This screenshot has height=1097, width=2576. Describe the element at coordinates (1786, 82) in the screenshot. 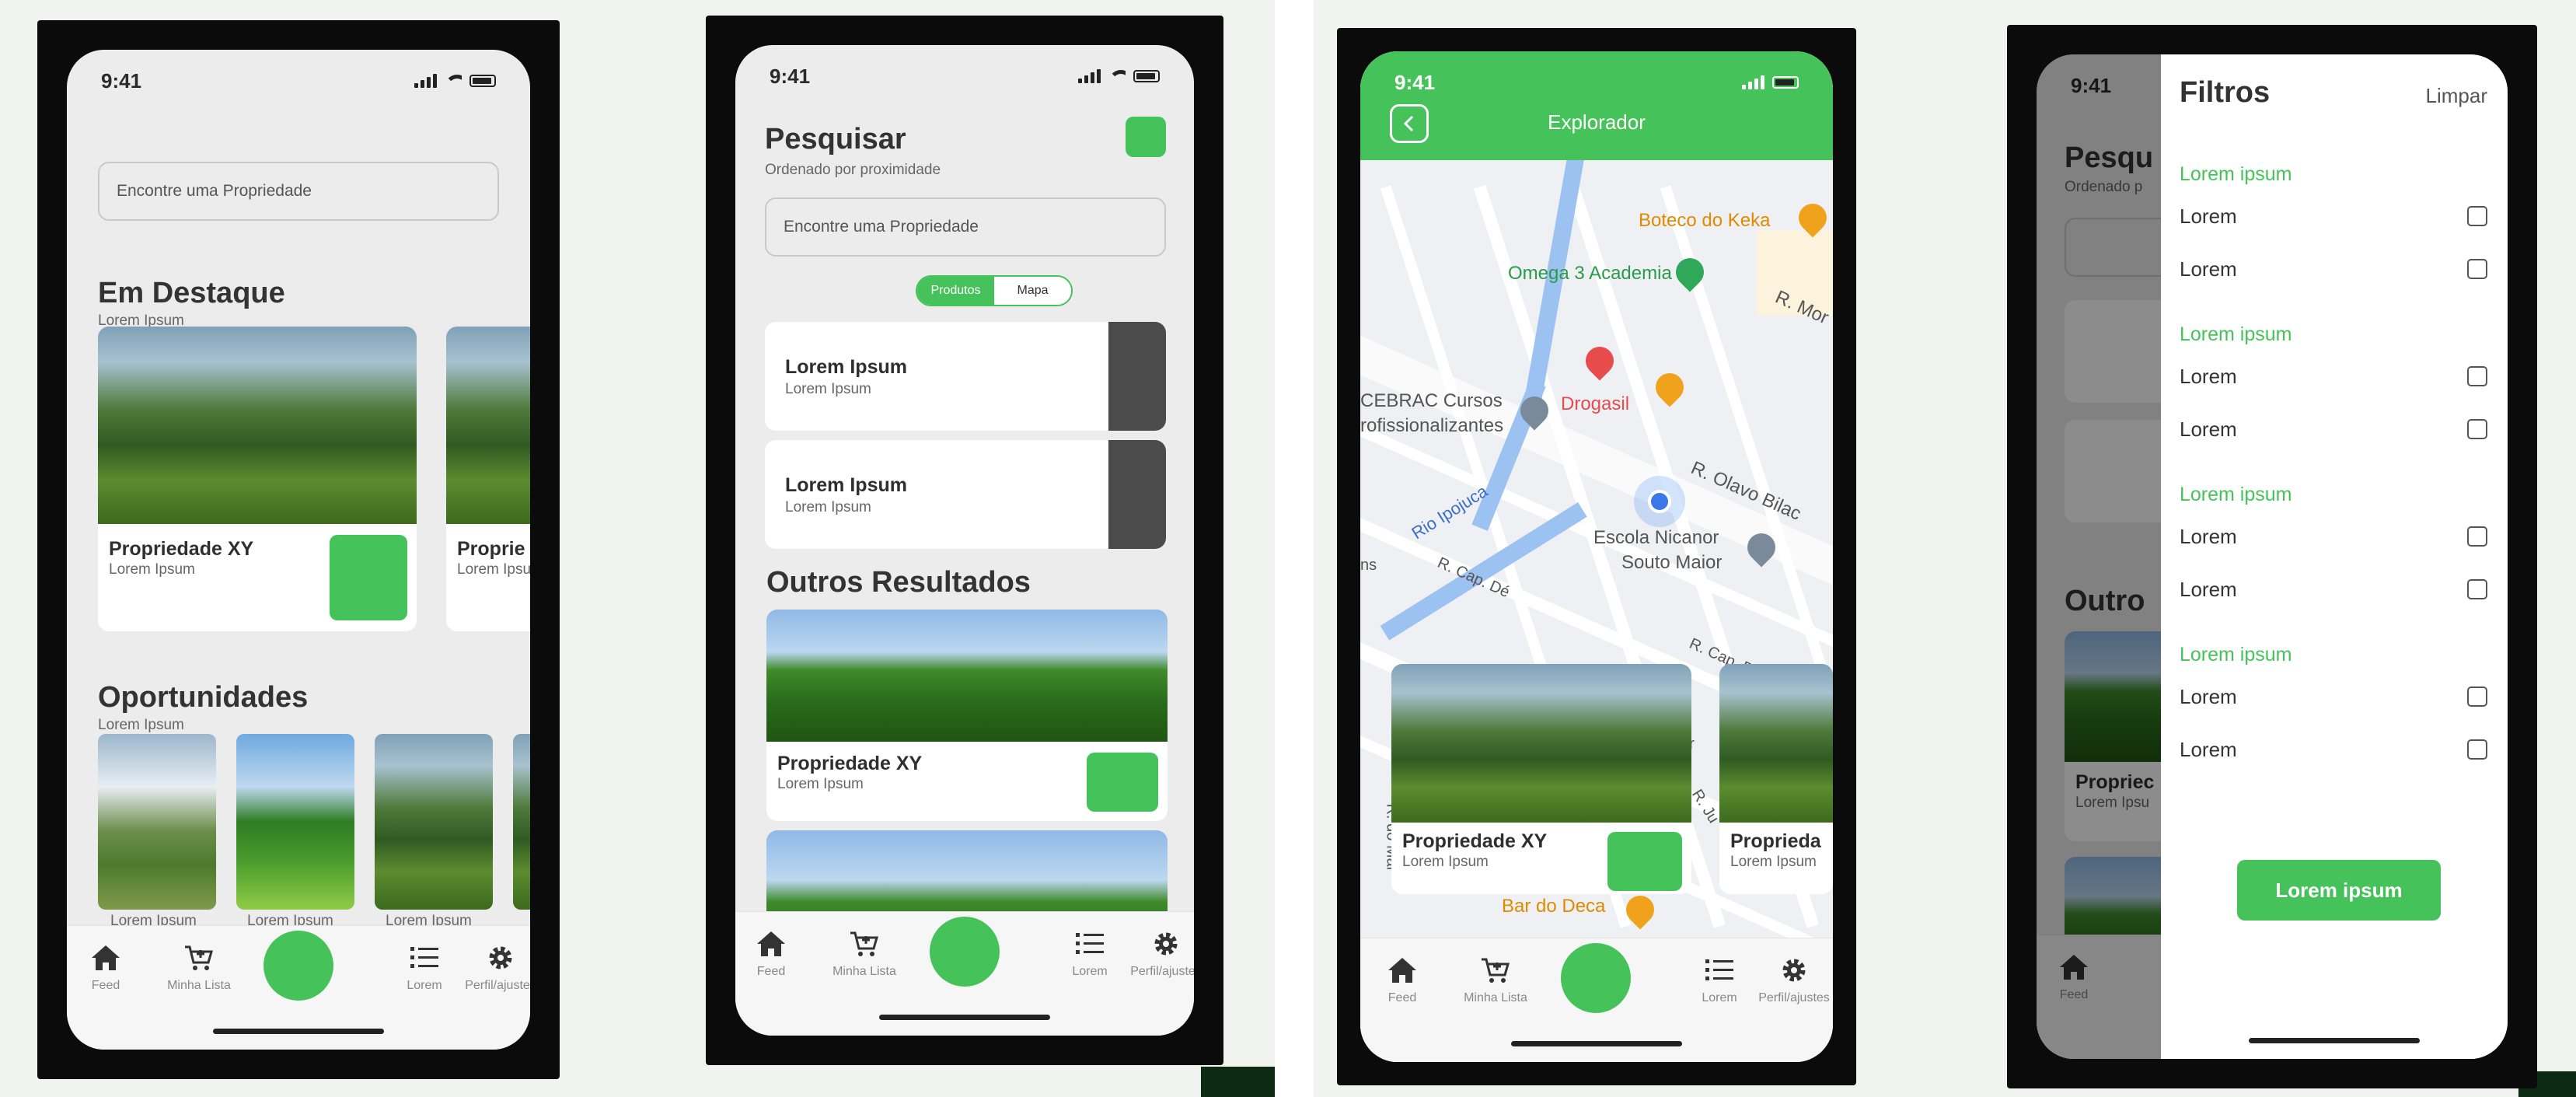

I see `battery-icon` at that location.